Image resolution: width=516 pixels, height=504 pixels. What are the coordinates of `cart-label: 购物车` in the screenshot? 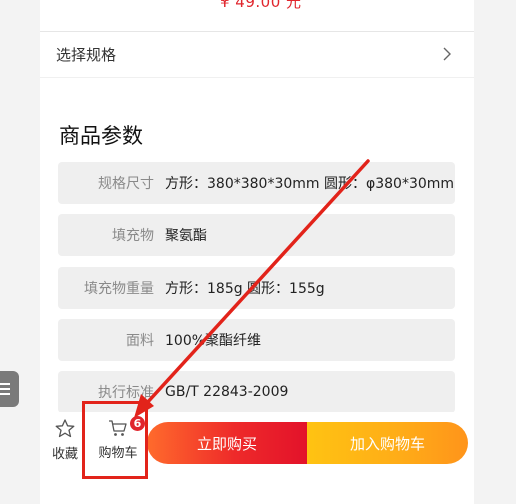 It's located at (118, 453).